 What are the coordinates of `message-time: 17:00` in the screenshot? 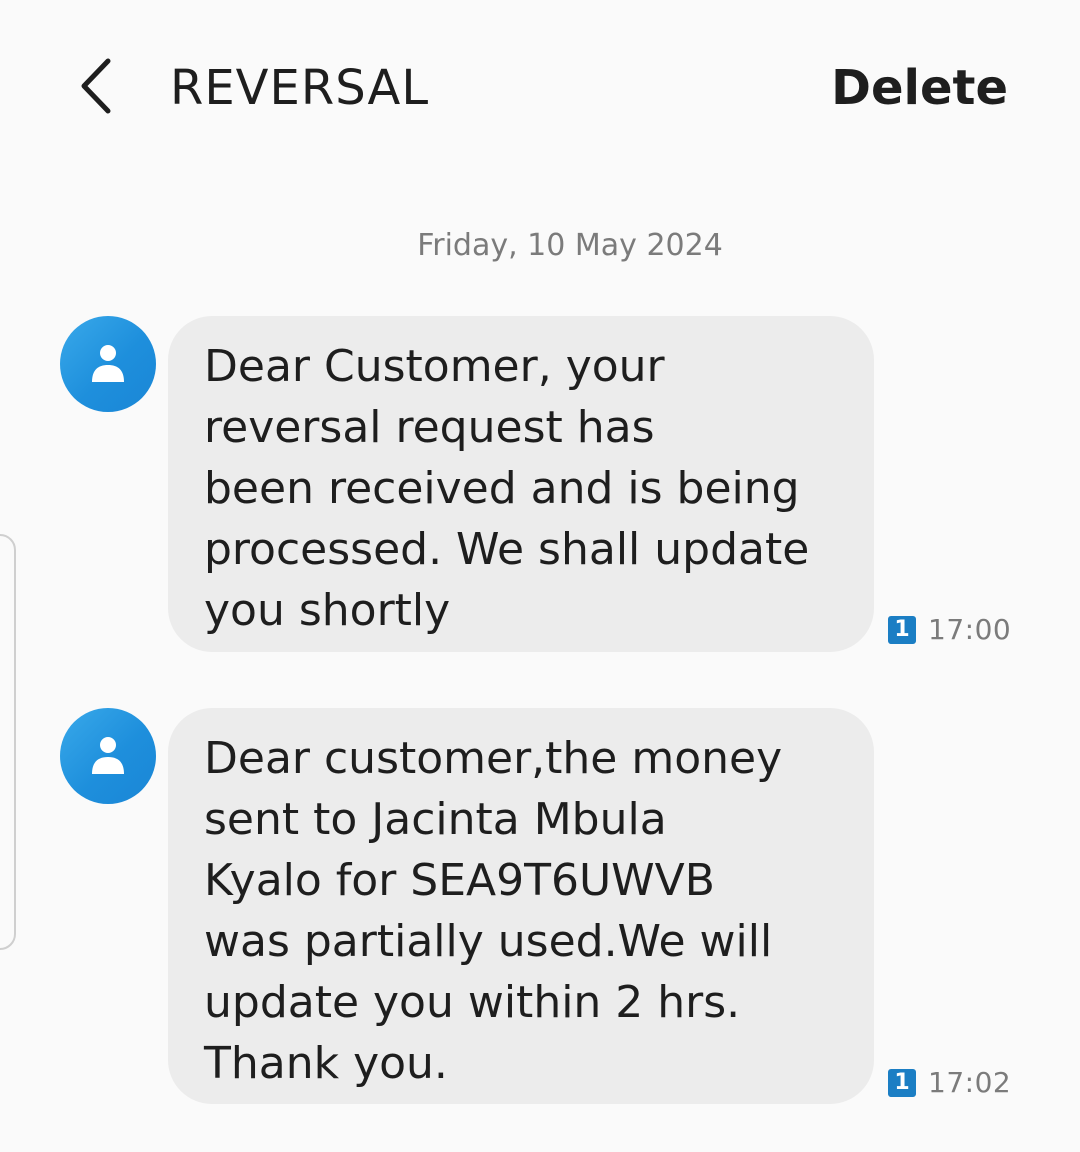 It's located at (970, 629).